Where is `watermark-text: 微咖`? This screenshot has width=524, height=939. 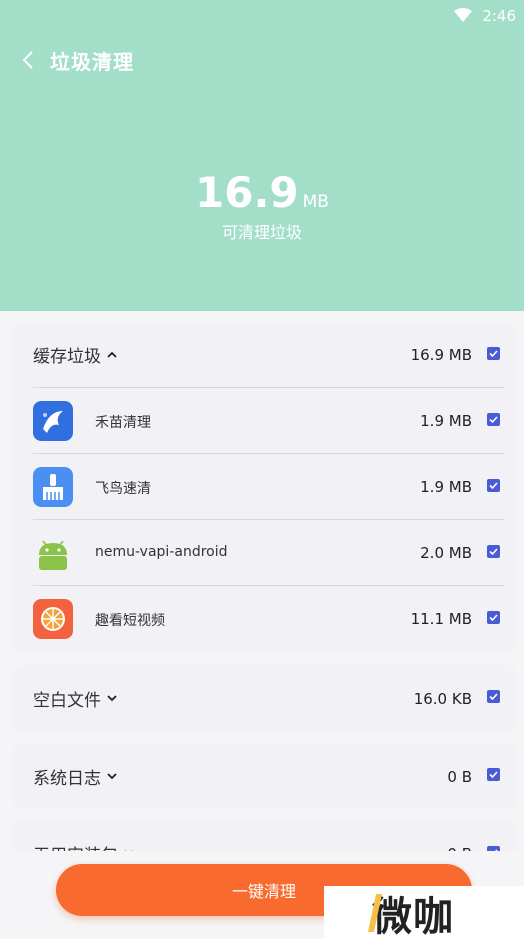
watermark-text: 微咖 is located at coordinates (413, 916).